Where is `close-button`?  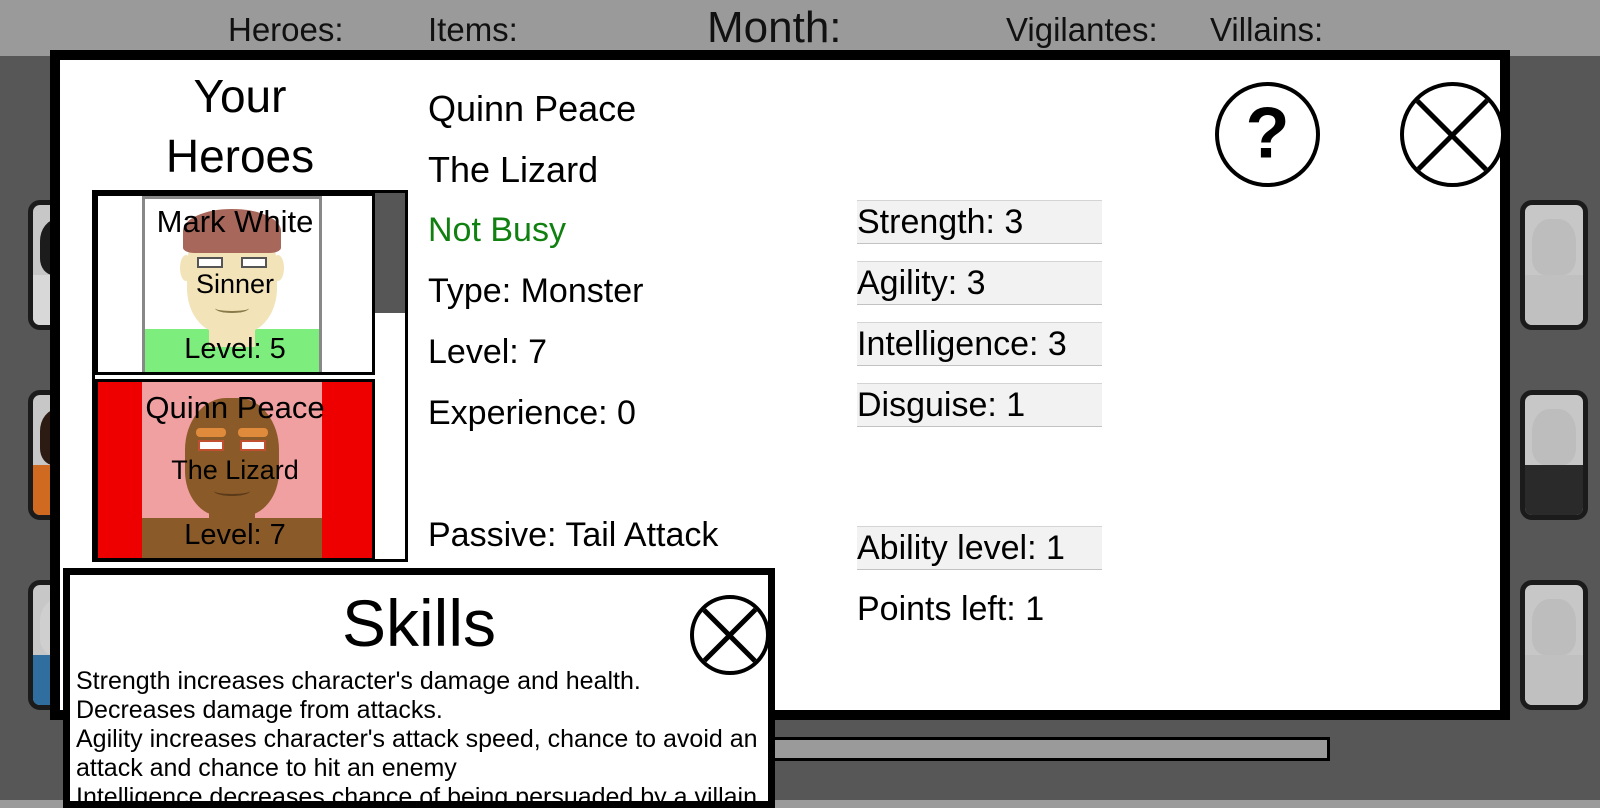
close-button is located at coordinates (1452, 134).